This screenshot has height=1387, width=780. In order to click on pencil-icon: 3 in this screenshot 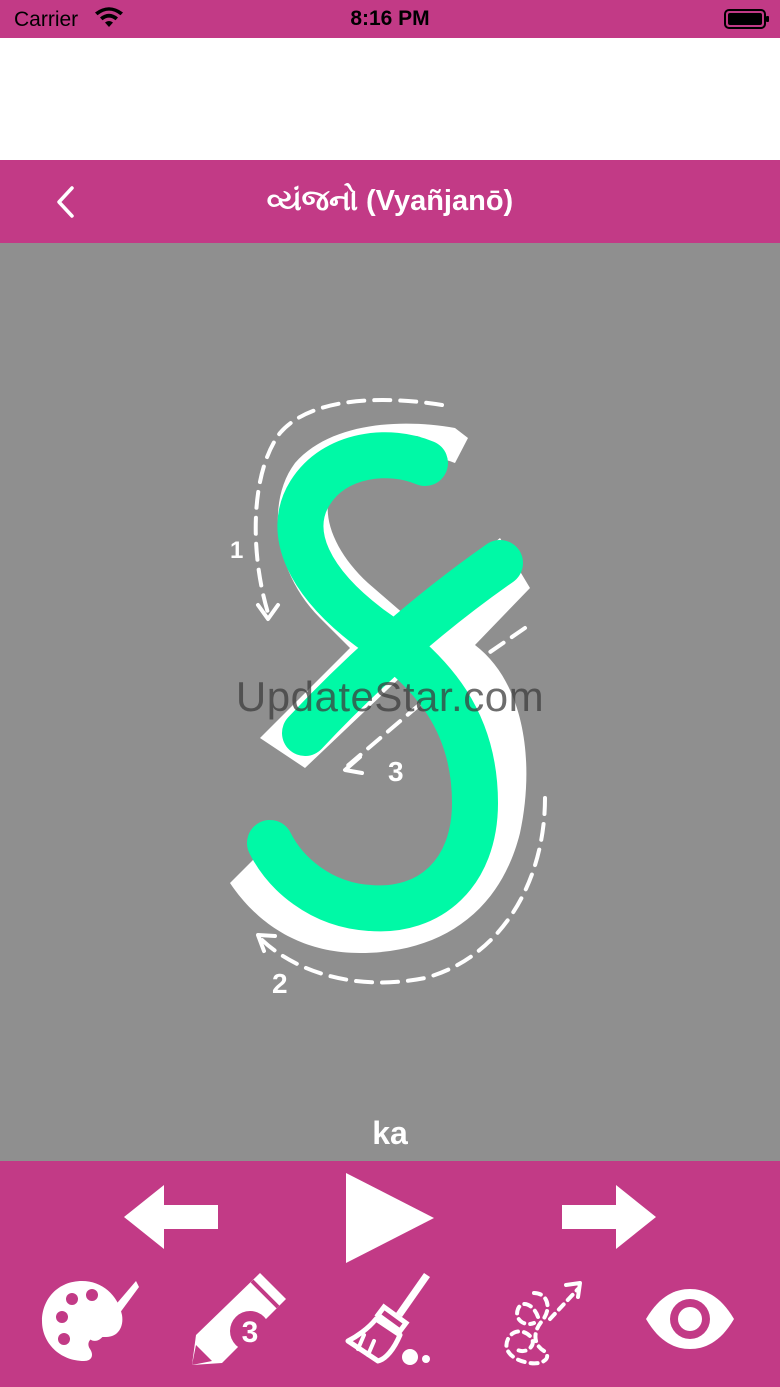, I will do `click(239, 1319)`.